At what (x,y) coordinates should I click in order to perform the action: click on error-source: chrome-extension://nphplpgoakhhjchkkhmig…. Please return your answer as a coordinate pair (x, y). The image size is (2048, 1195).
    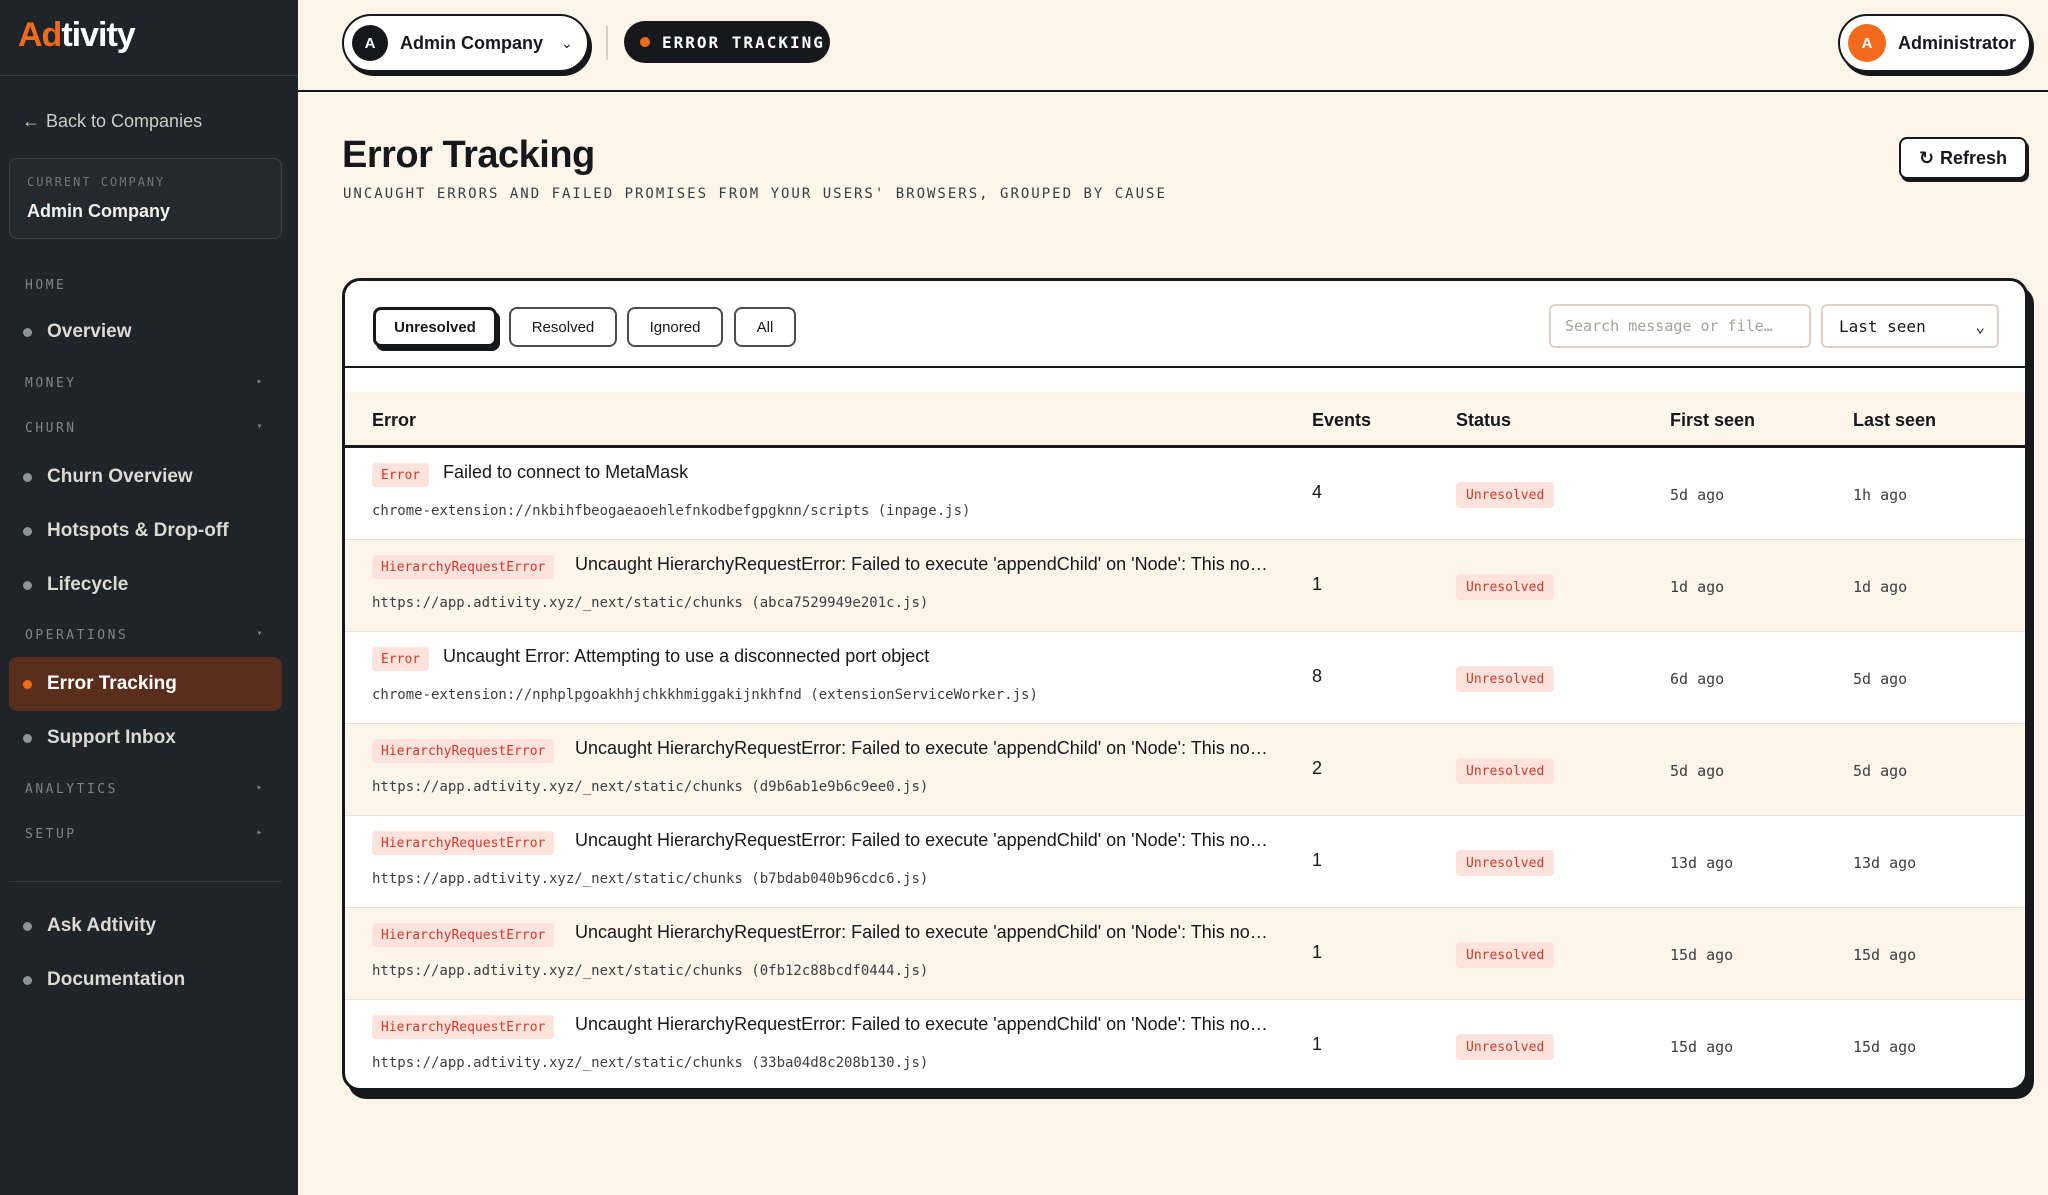
    Looking at the image, I should click on (705, 695).